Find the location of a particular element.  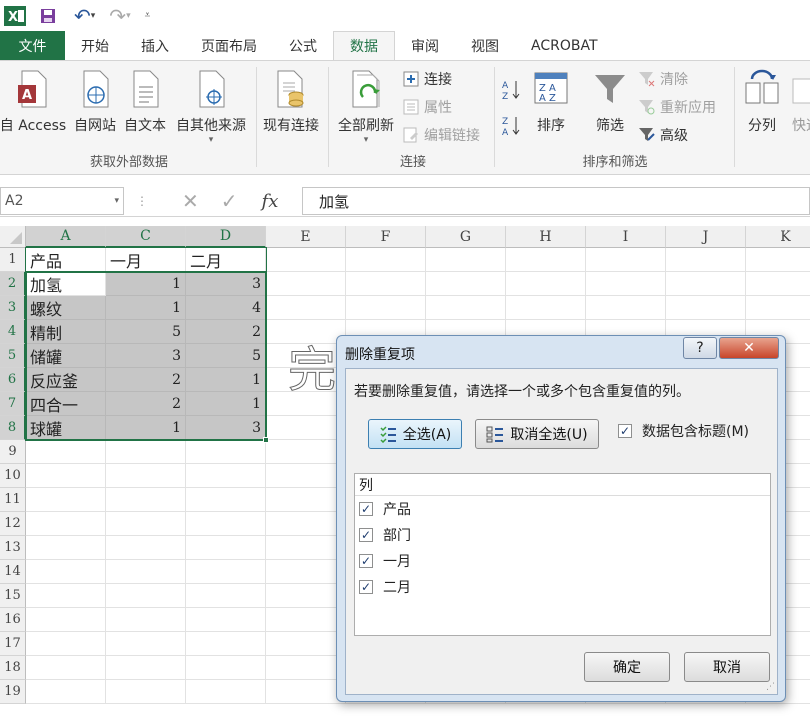

confirm-entry-icon: ✓ is located at coordinates (229, 201).